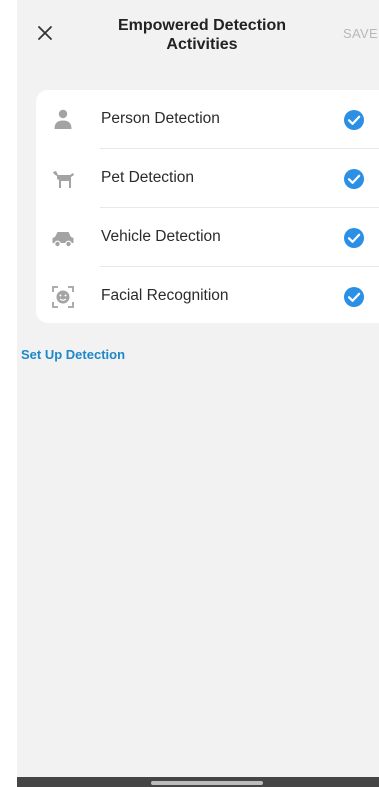 The height and width of the screenshot is (787, 379). What do you see at coordinates (202, 35) in the screenshot?
I see `page-title: Empowered Detection Activities` at bounding box center [202, 35].